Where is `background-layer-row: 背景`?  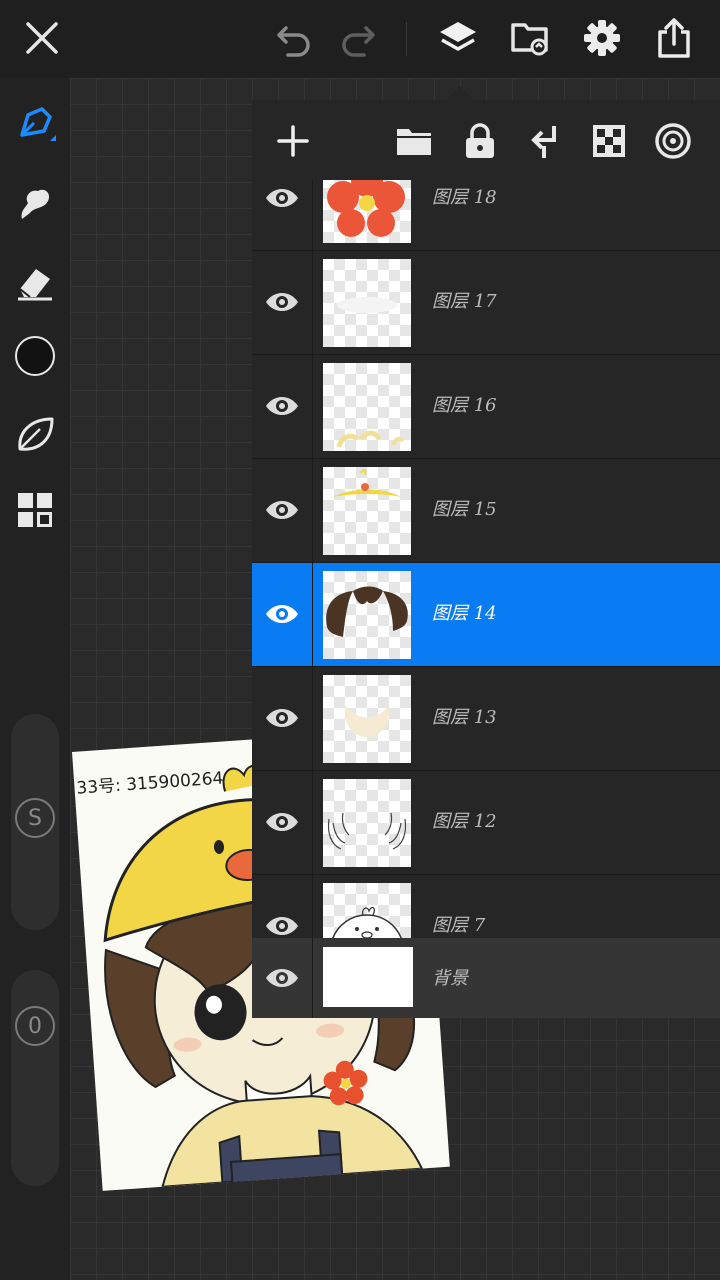 background-layer-row: 背景 is located at coordinates (486, 978).